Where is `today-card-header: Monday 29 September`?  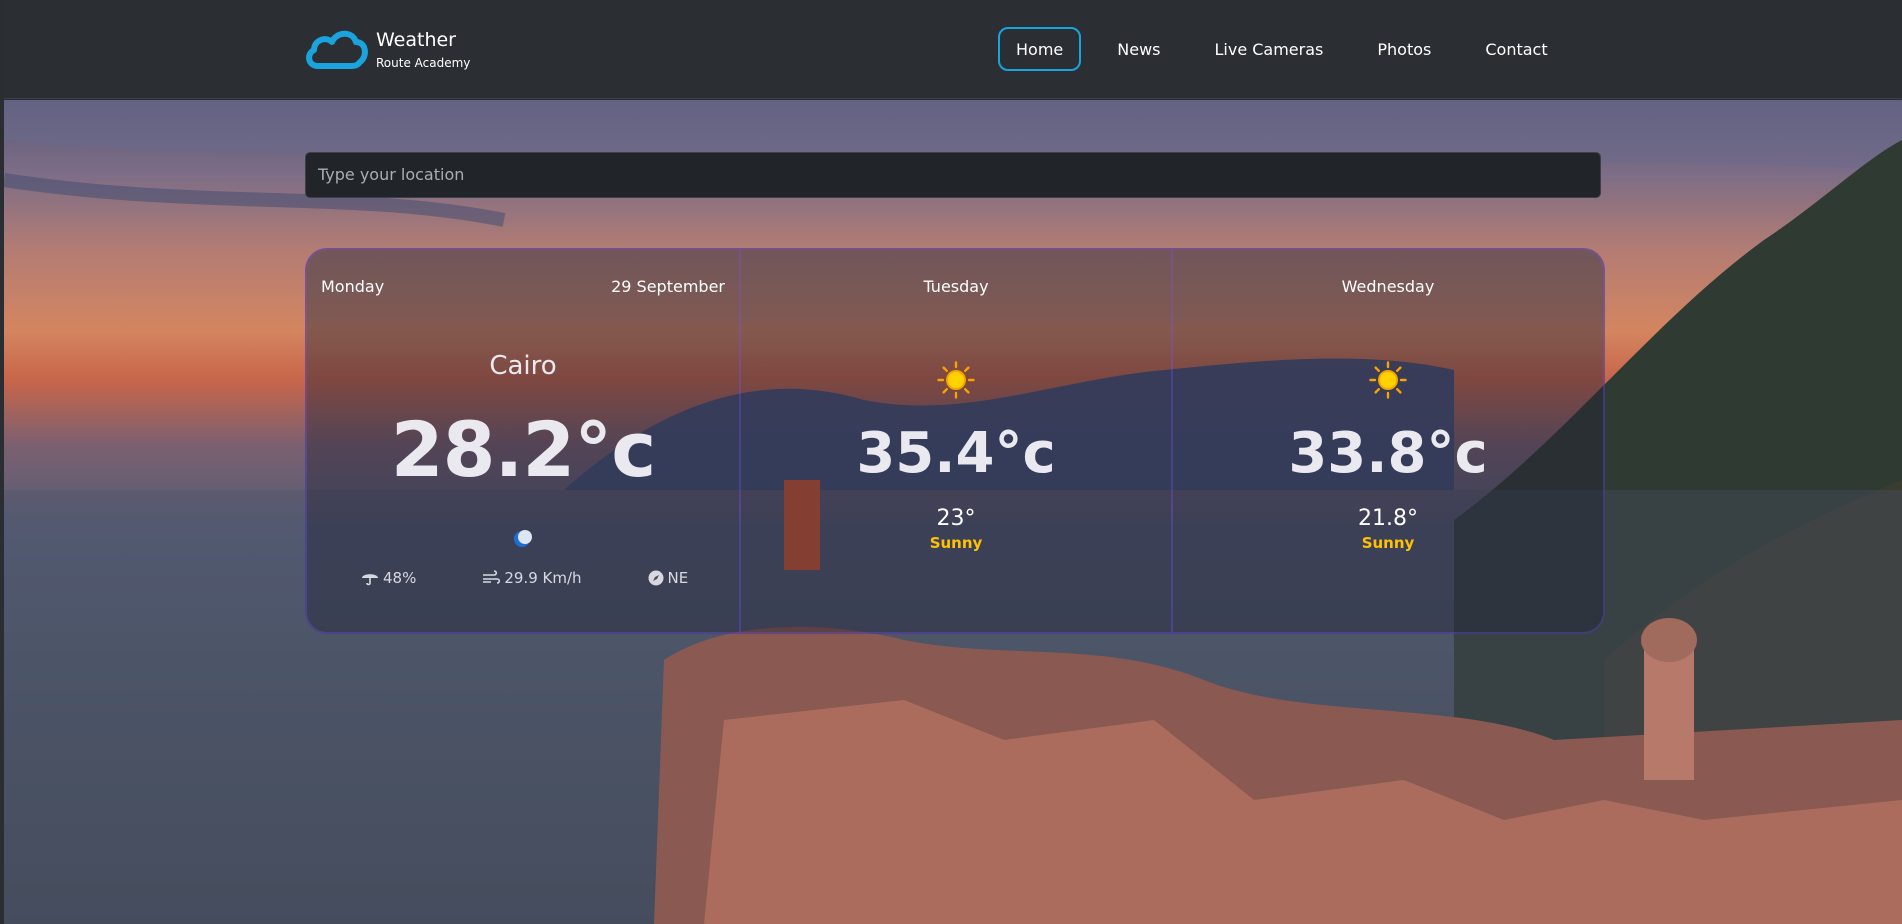 today-card-header: Monday 29 September is located at coordinates (523, 286).